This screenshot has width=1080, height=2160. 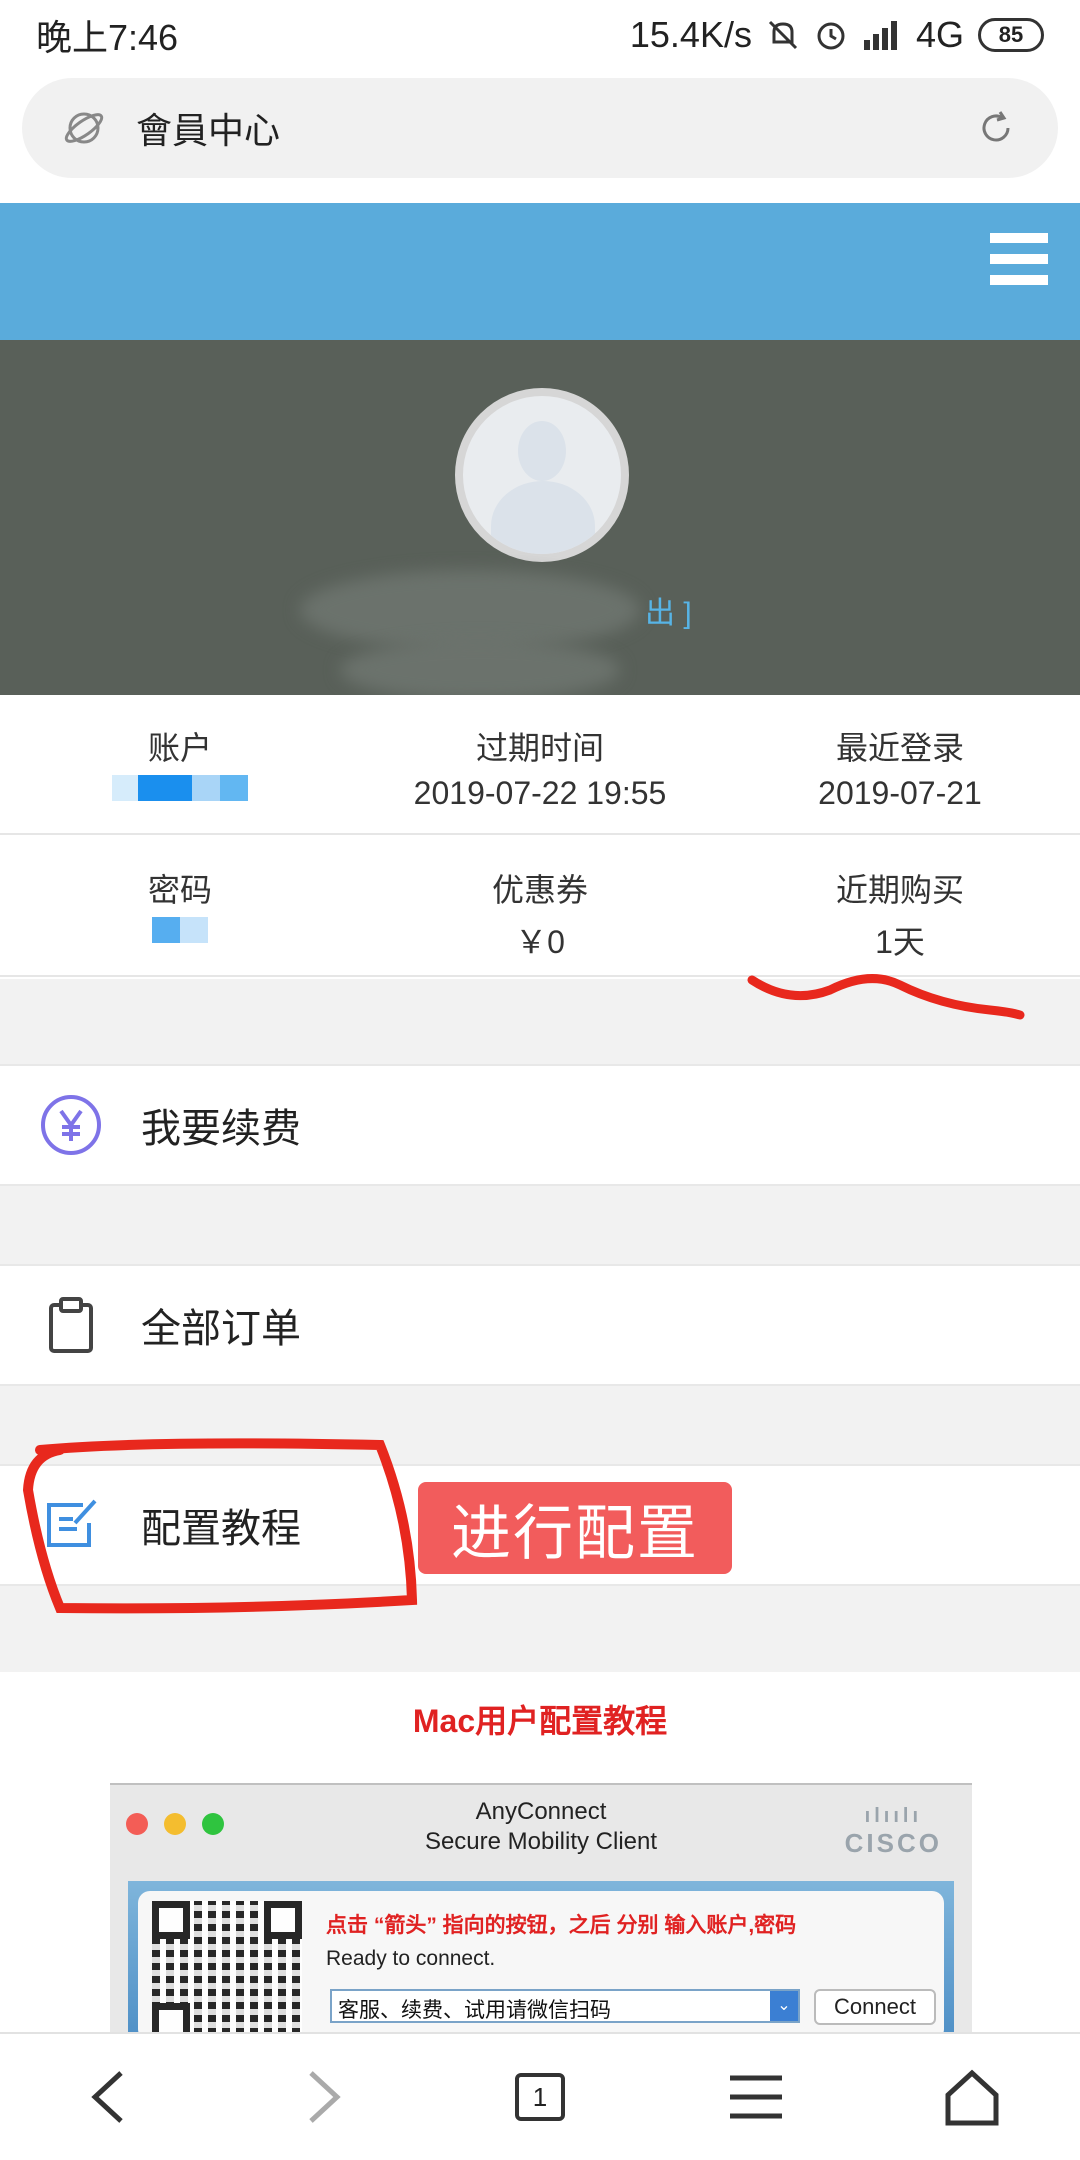 I want to click on window-title-line-2: Secure Mobility Client, so click(x=541, y=1841).